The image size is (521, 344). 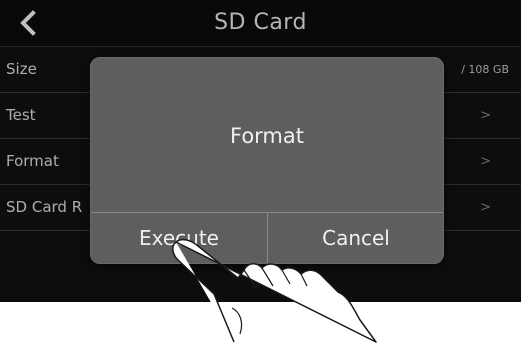 I want to click on pointing-hand-icon, so click(x=274, y=290).